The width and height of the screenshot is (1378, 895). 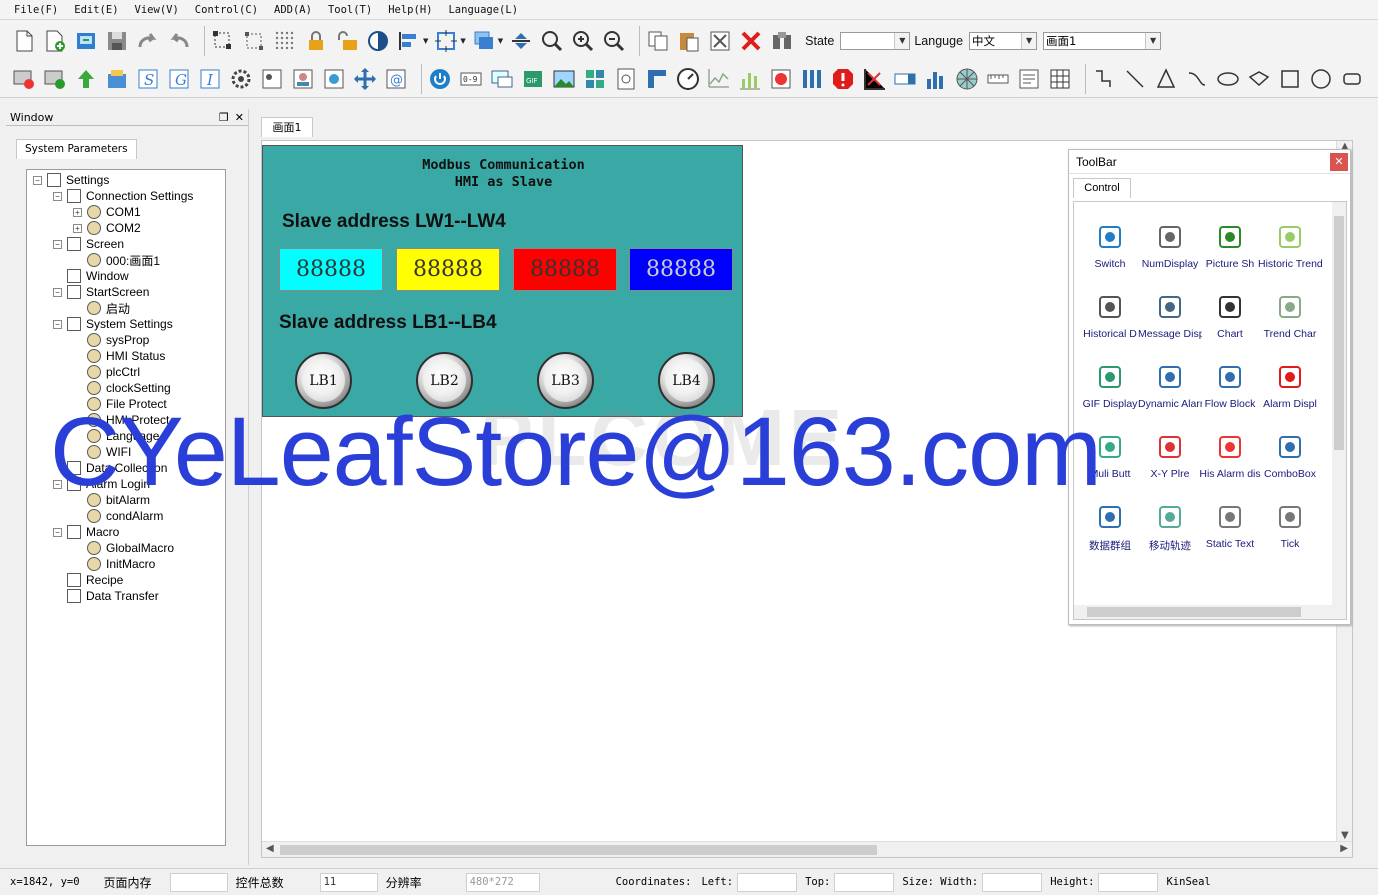 I want to click on copy-icon, so click(x=658, y=41).